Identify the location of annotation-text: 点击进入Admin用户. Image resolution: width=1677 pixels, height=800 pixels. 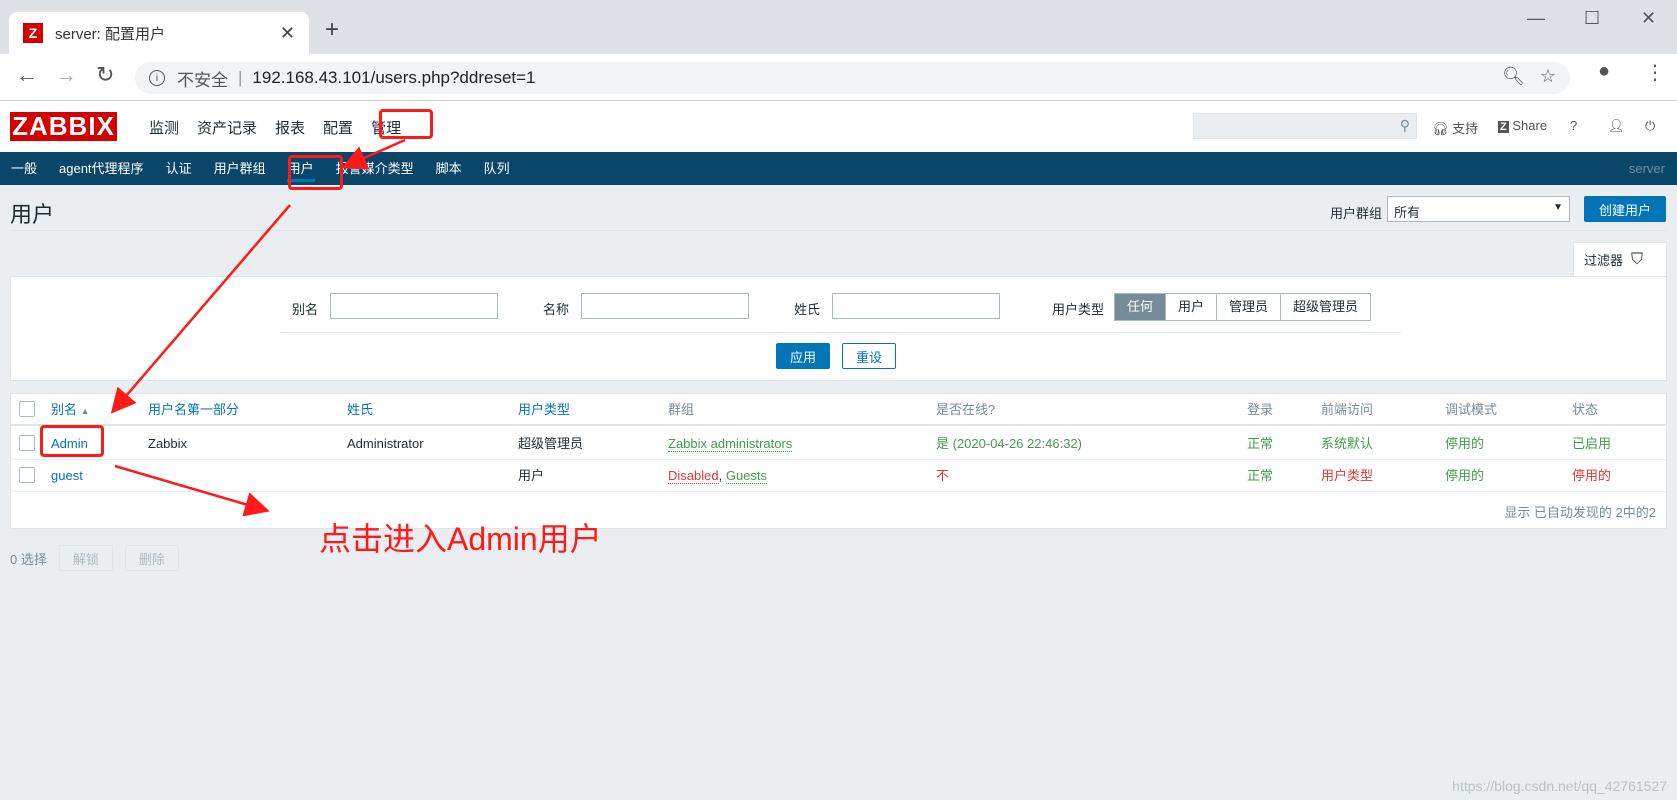
(460, 539).